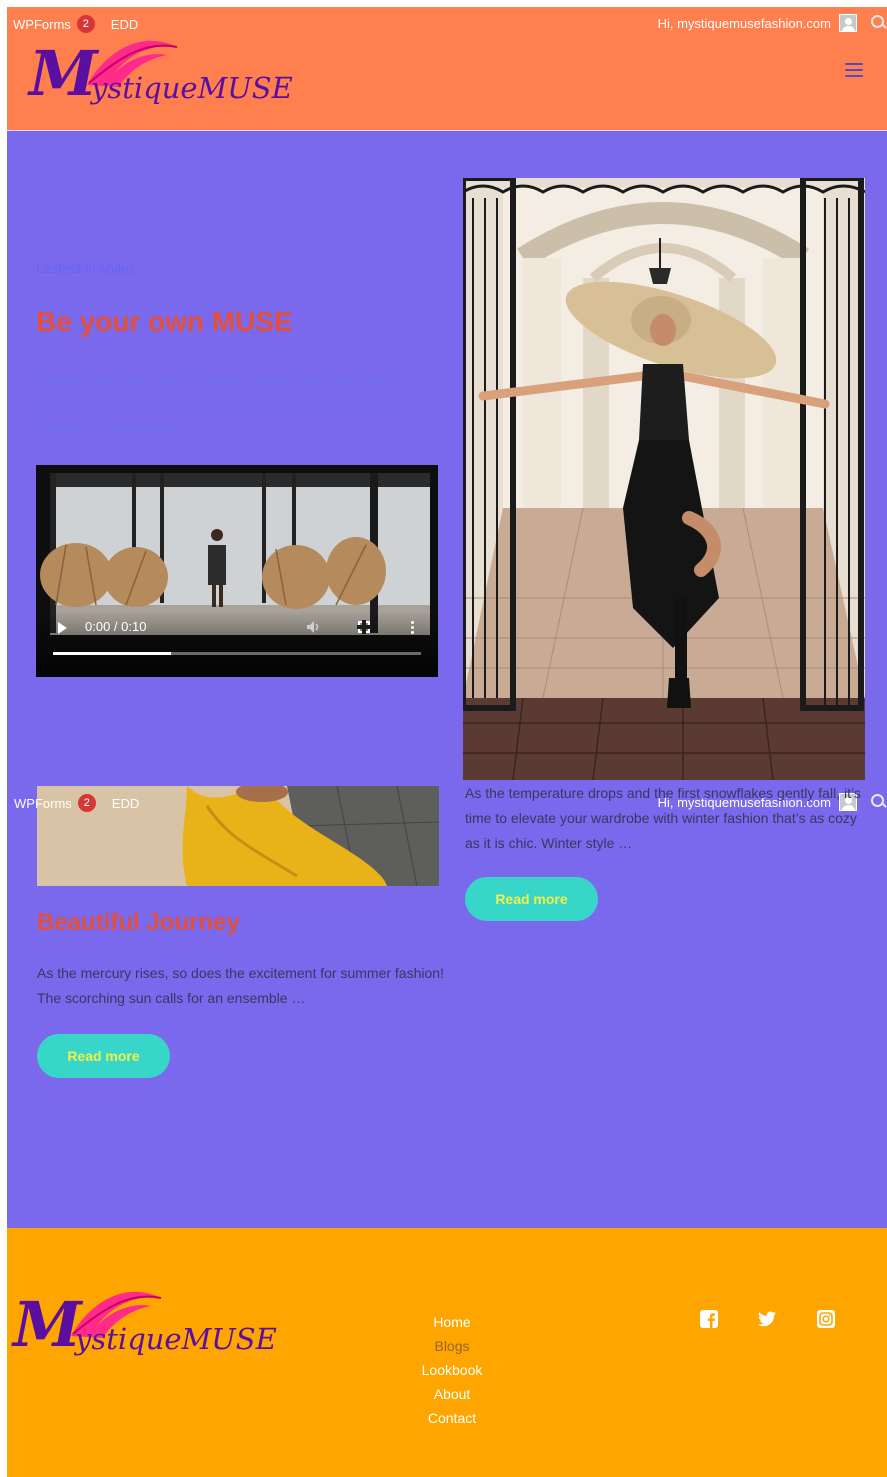 The image size is (887, 1477). What do you see at coordinates (47, 1324) in the screenshot?
I see `footer-logo-letter: M` at bounding box center [47, 1324].